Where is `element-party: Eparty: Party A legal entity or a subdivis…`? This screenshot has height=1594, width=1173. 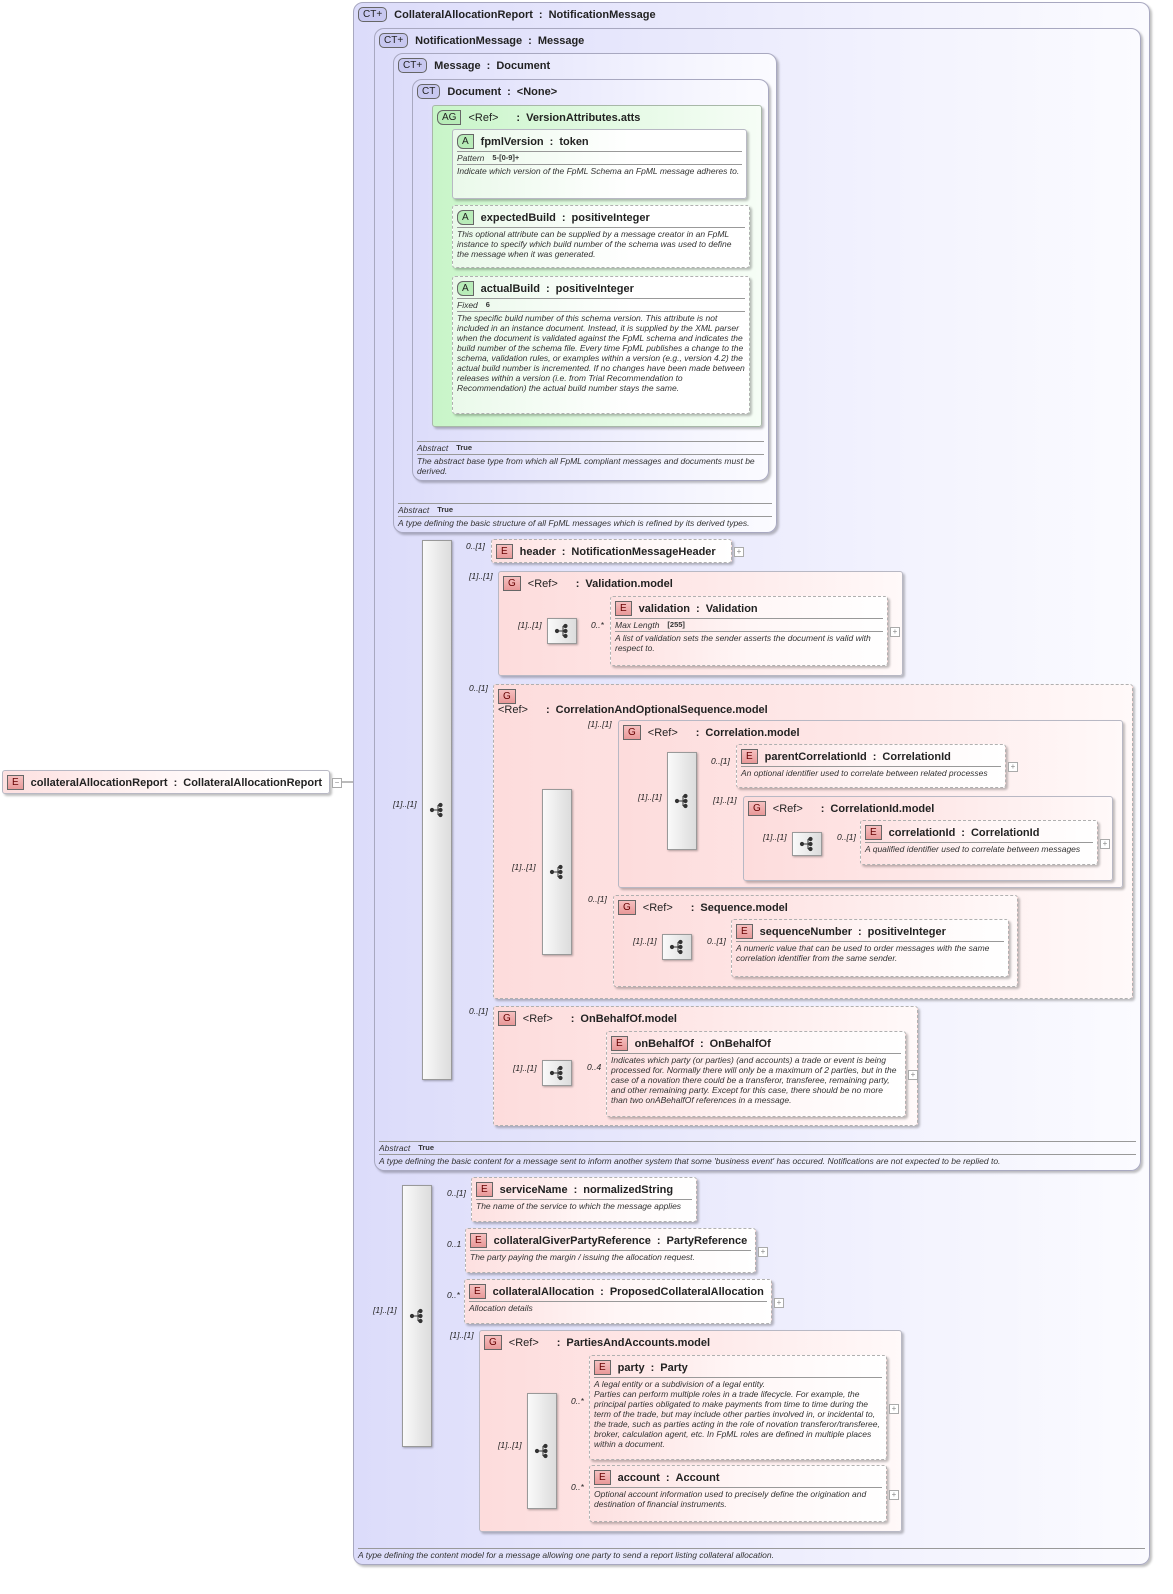 element-party: Eparty: Party A legal entity or a subdivis… is located at coordinates (738, 1407).